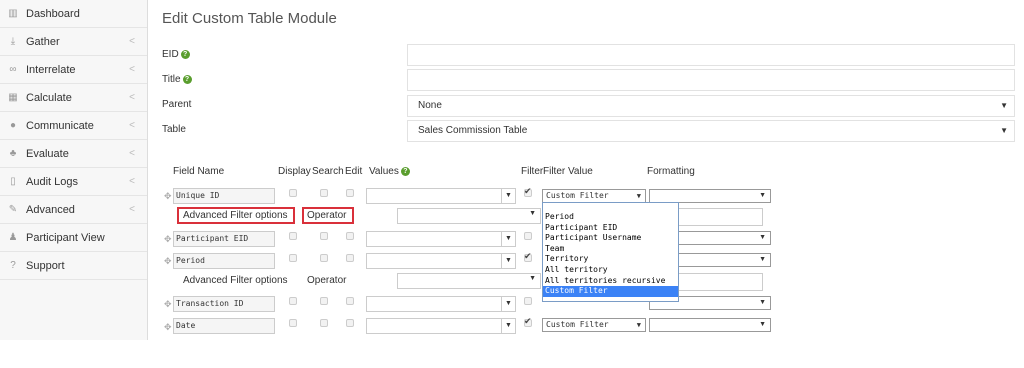  Describe the element at coordinates (174, 129) in the screenshot. I see `table-label: Table` at that location.